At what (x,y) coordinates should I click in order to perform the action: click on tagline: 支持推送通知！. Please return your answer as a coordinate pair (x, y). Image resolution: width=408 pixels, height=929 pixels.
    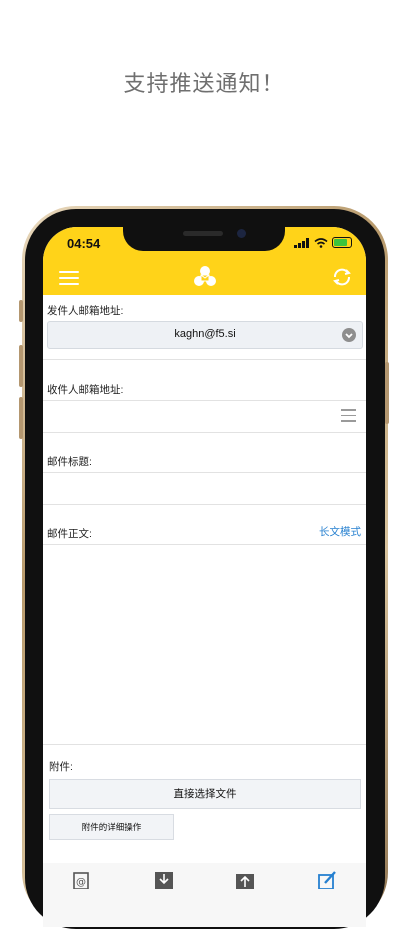
    Looking at the image, I should click on (204, 84).